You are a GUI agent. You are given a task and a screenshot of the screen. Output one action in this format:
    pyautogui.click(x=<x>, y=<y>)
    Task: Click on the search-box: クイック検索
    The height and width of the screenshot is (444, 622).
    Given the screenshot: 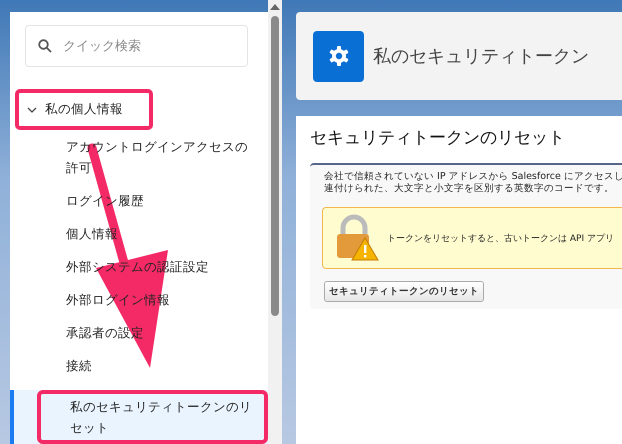 What is the action you would take?
    pyautogui.click(x=136, y=46)
    